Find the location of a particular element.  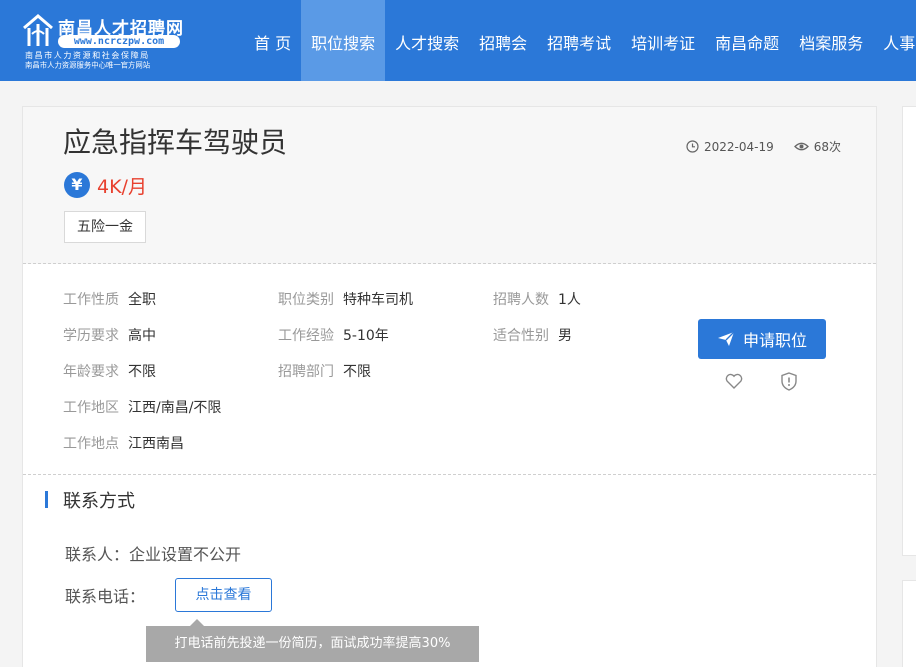

detail-value: 1人 is located at coordinates (569, 300).